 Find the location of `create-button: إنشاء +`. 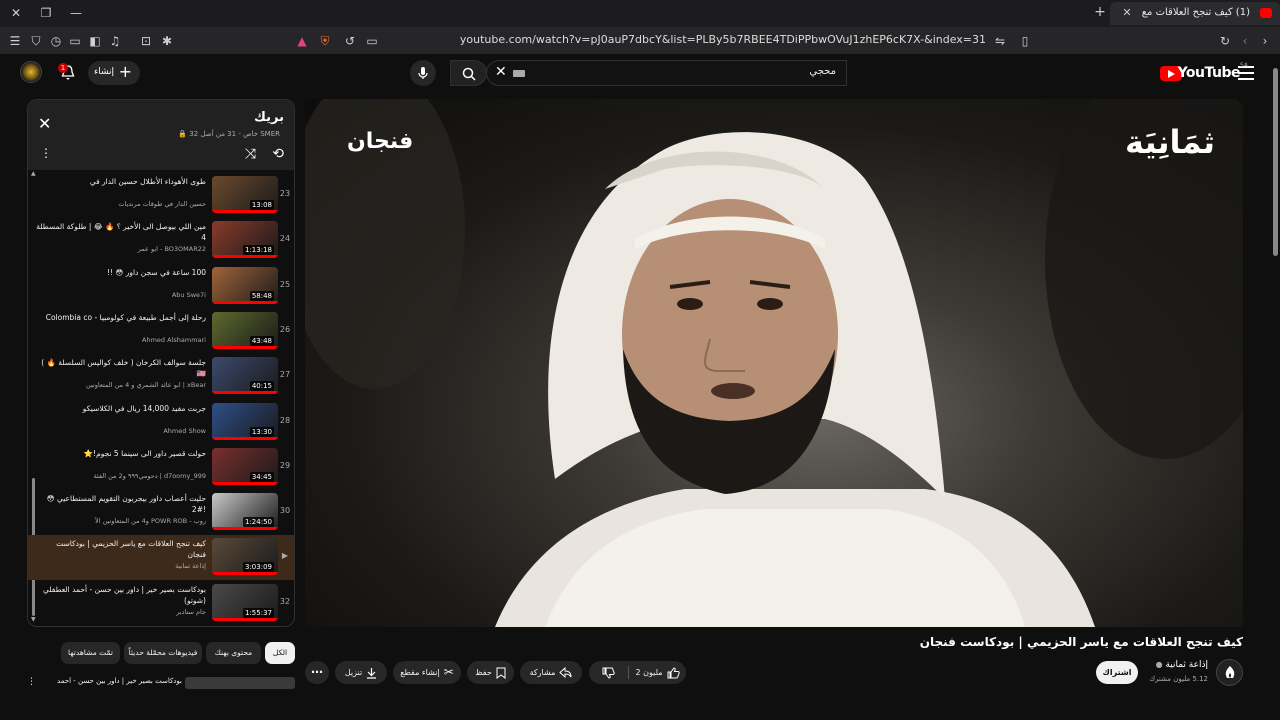

create-button: إنشاء + is located at coordinates (114, 73).